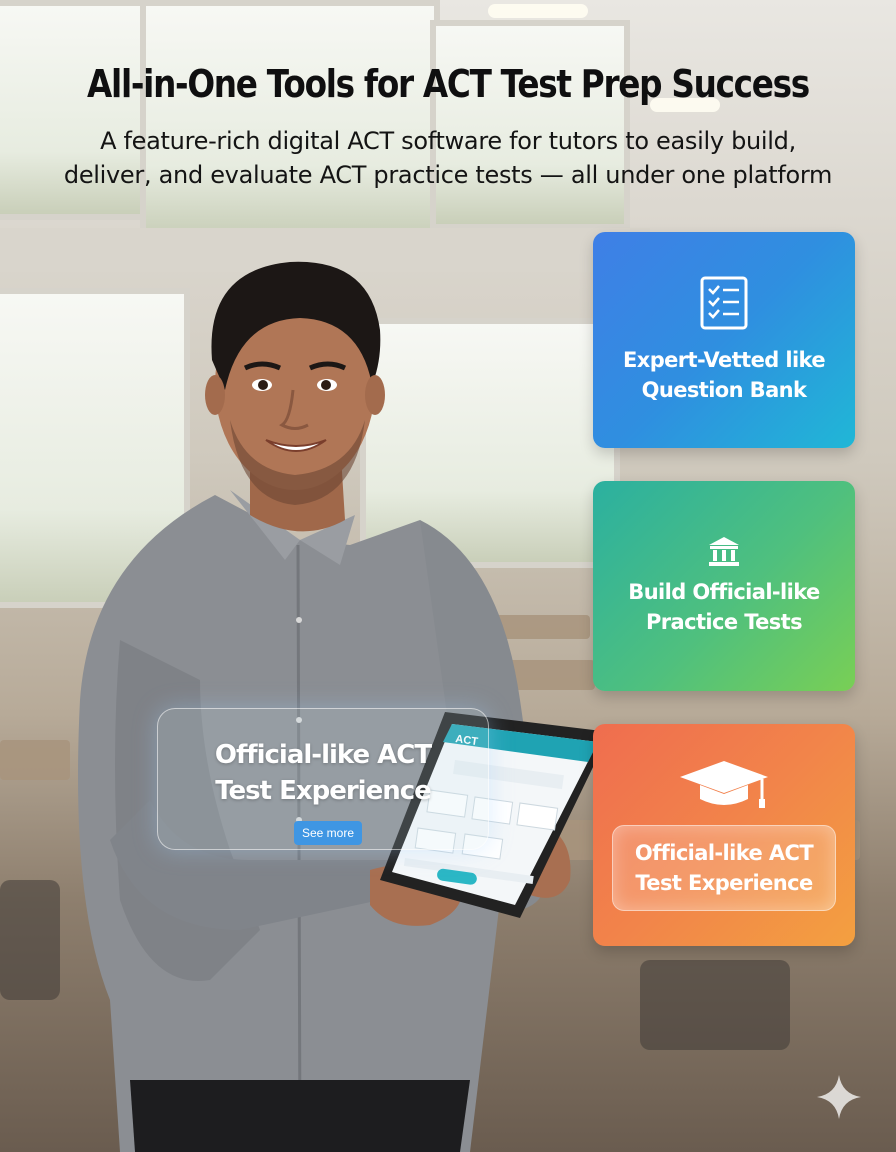 The image size is (896, 1152). What do you see at coordinates (724, 303) in the screenshot?
I see `checklist-icon` at bounding box center [724, 303].